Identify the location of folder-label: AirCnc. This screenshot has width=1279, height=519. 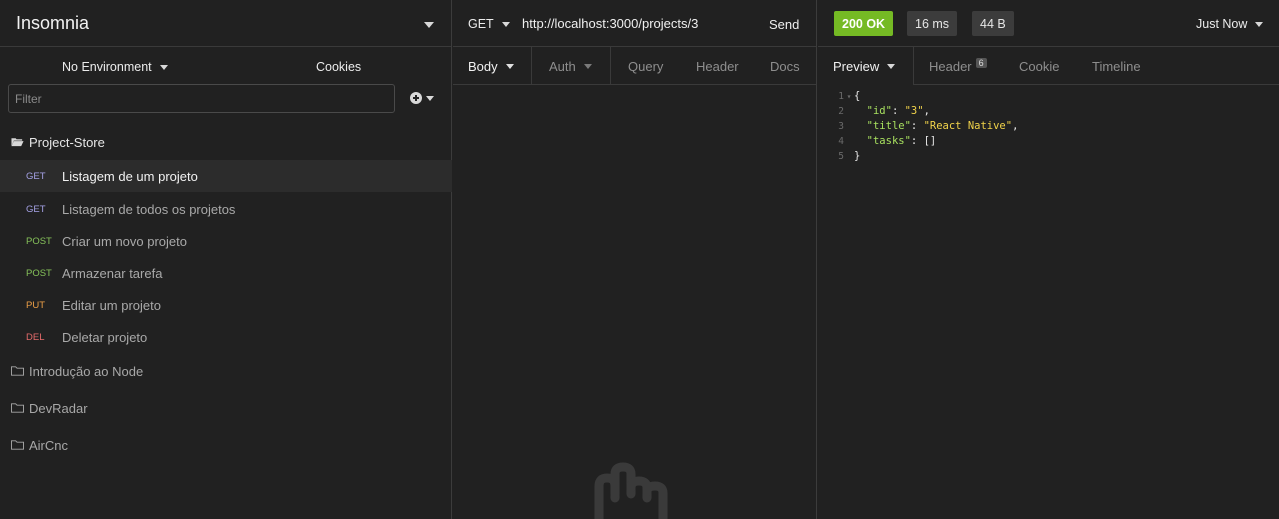
(49, 445).